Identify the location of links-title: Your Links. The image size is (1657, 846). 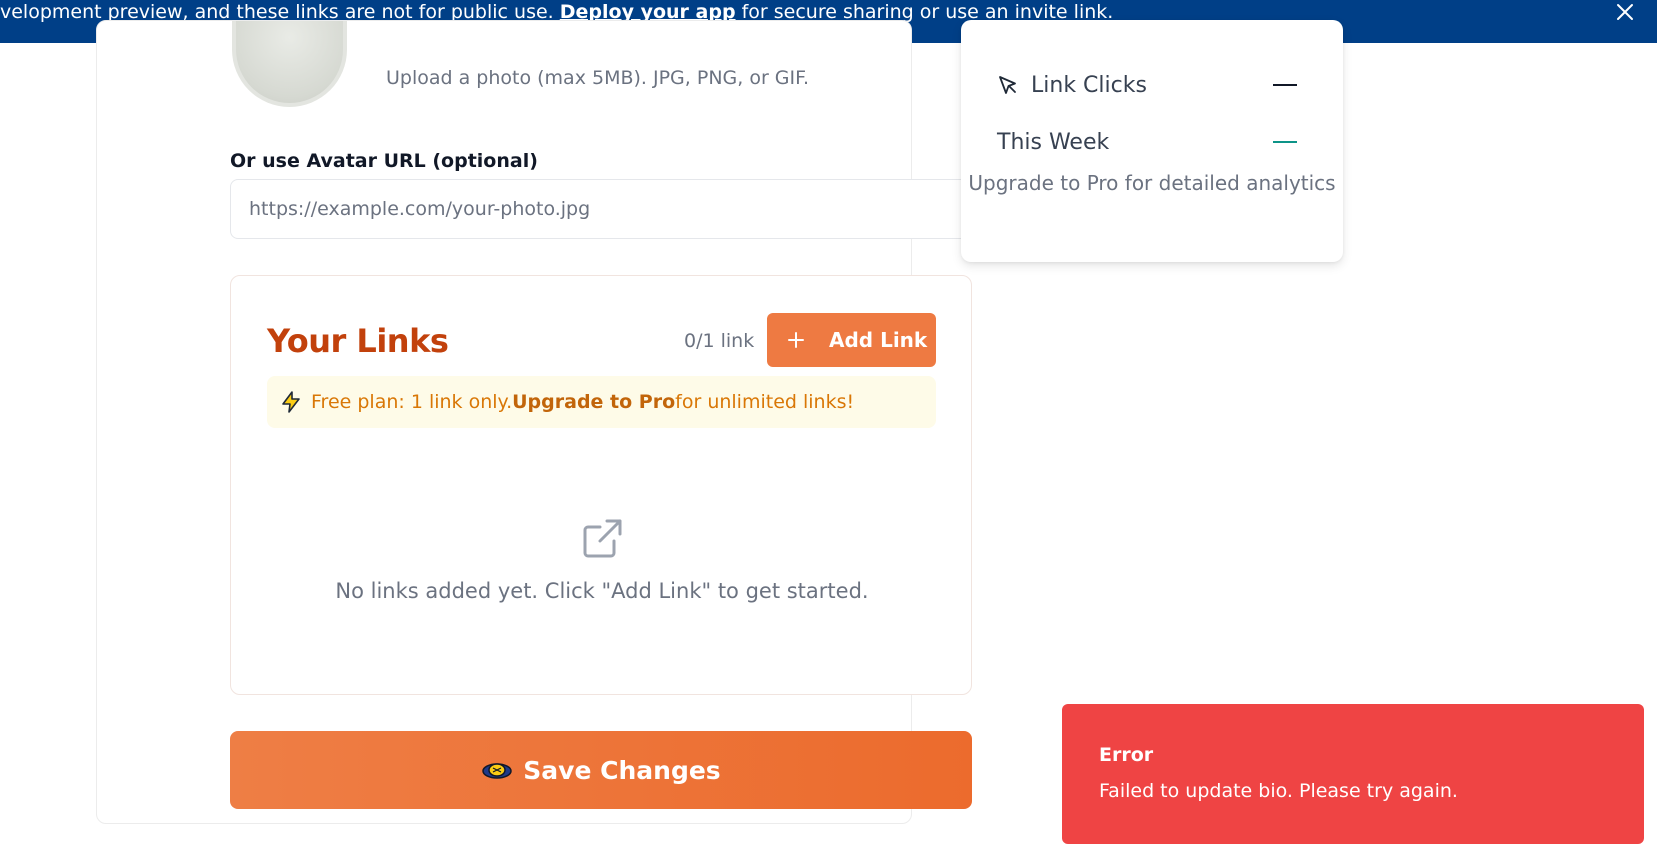
(358, 341).